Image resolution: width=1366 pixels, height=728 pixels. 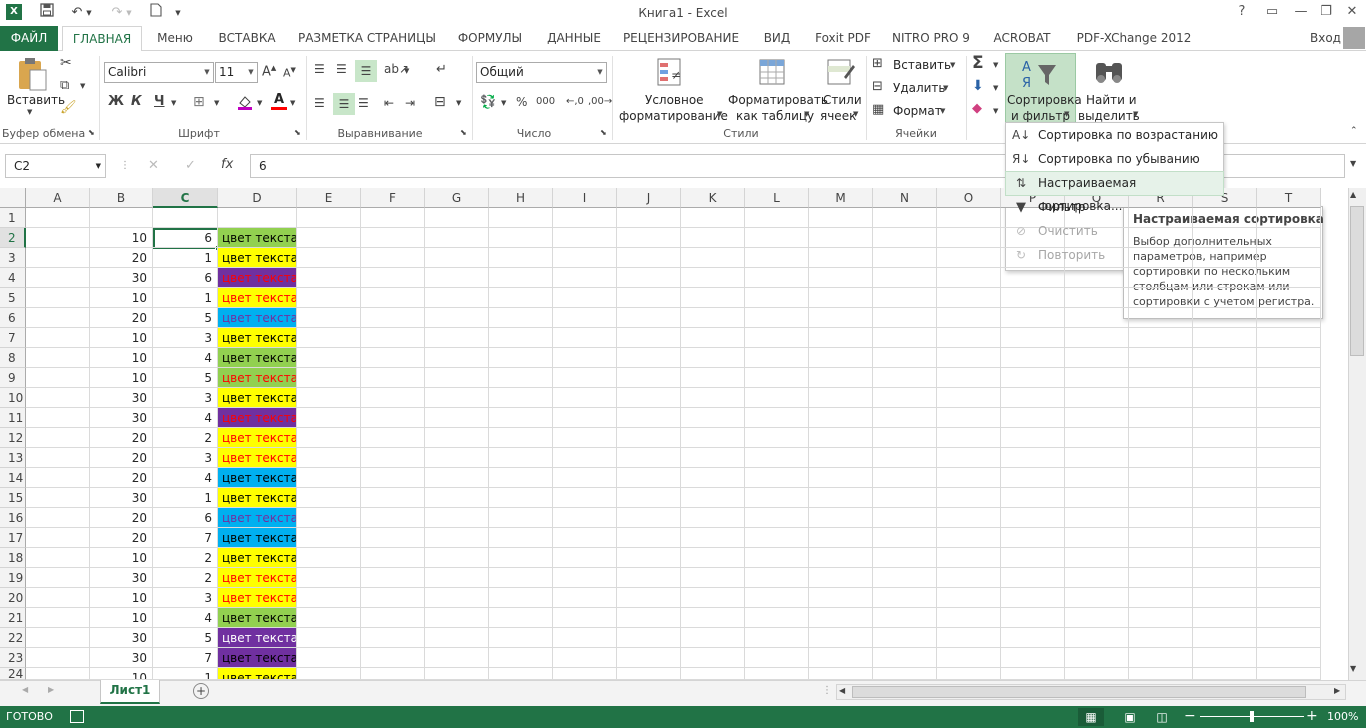 I want to click on save-icon, so click(x=47, y=13).